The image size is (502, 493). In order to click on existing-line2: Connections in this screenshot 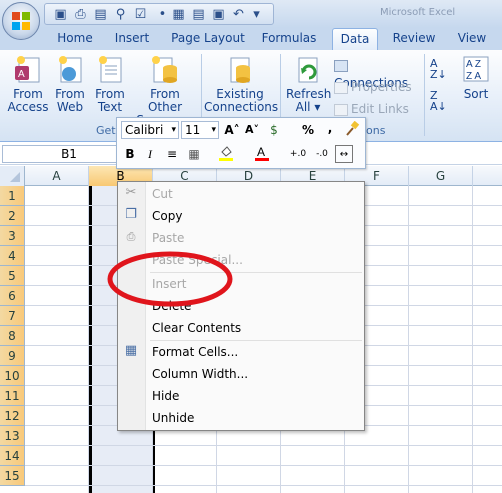, I will do `click(241, 107)`.